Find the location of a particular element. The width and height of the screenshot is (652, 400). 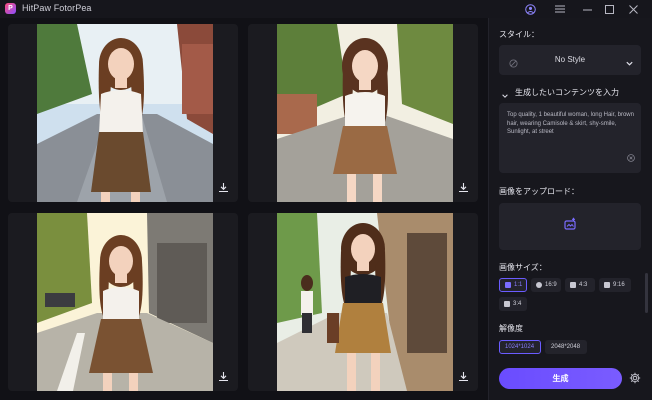

account-icon is located at coordinates (530, 9).